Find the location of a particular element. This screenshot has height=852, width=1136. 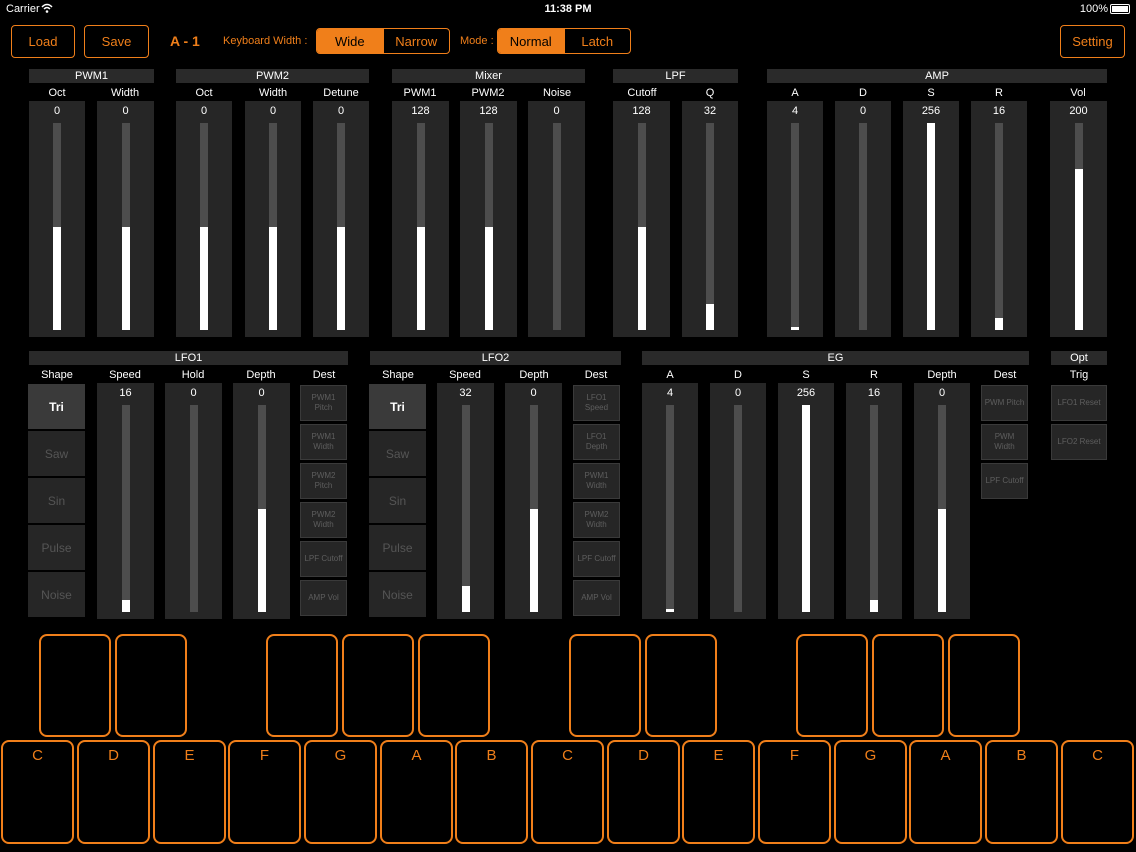

lfo2-shape-noise: Noise is located at coordinates (397, 594).